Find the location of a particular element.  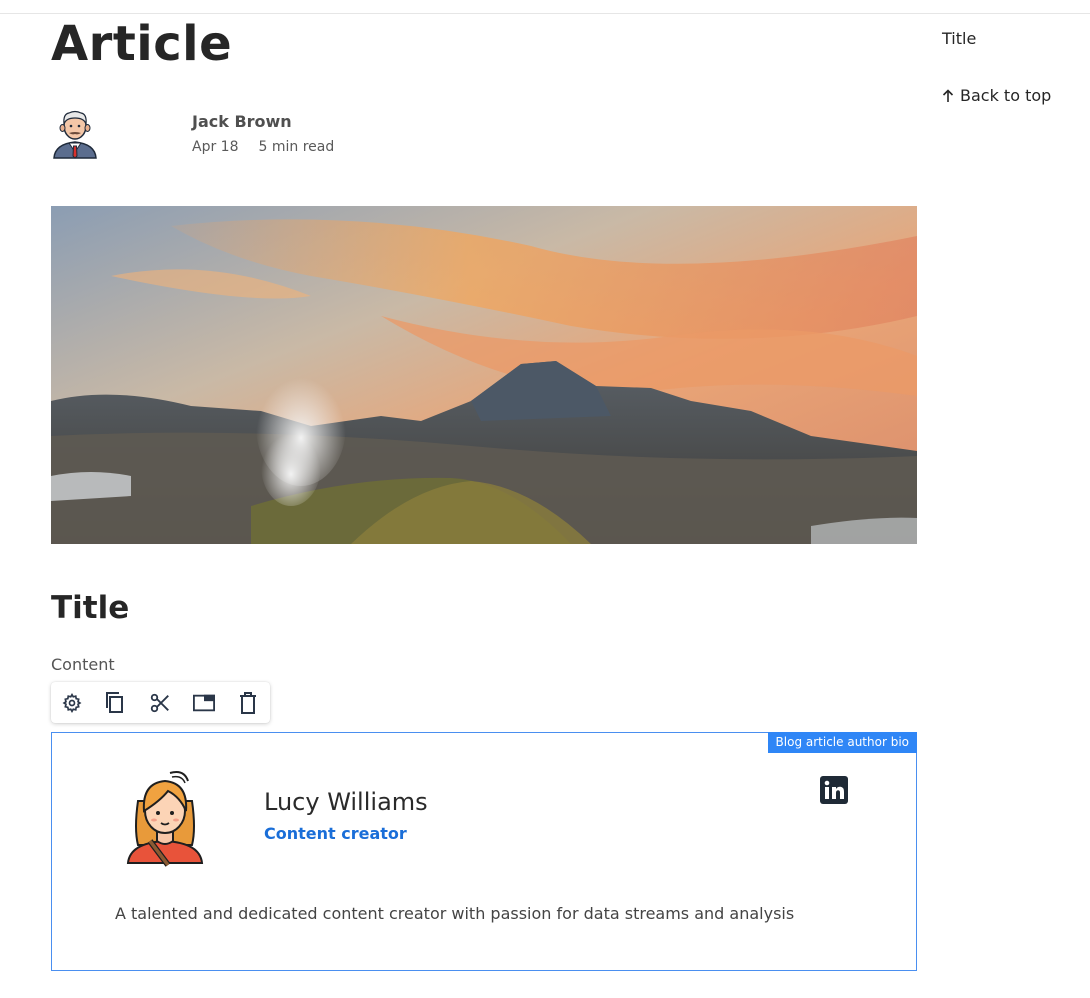

cut-icon is located at coordinates (160, 703).